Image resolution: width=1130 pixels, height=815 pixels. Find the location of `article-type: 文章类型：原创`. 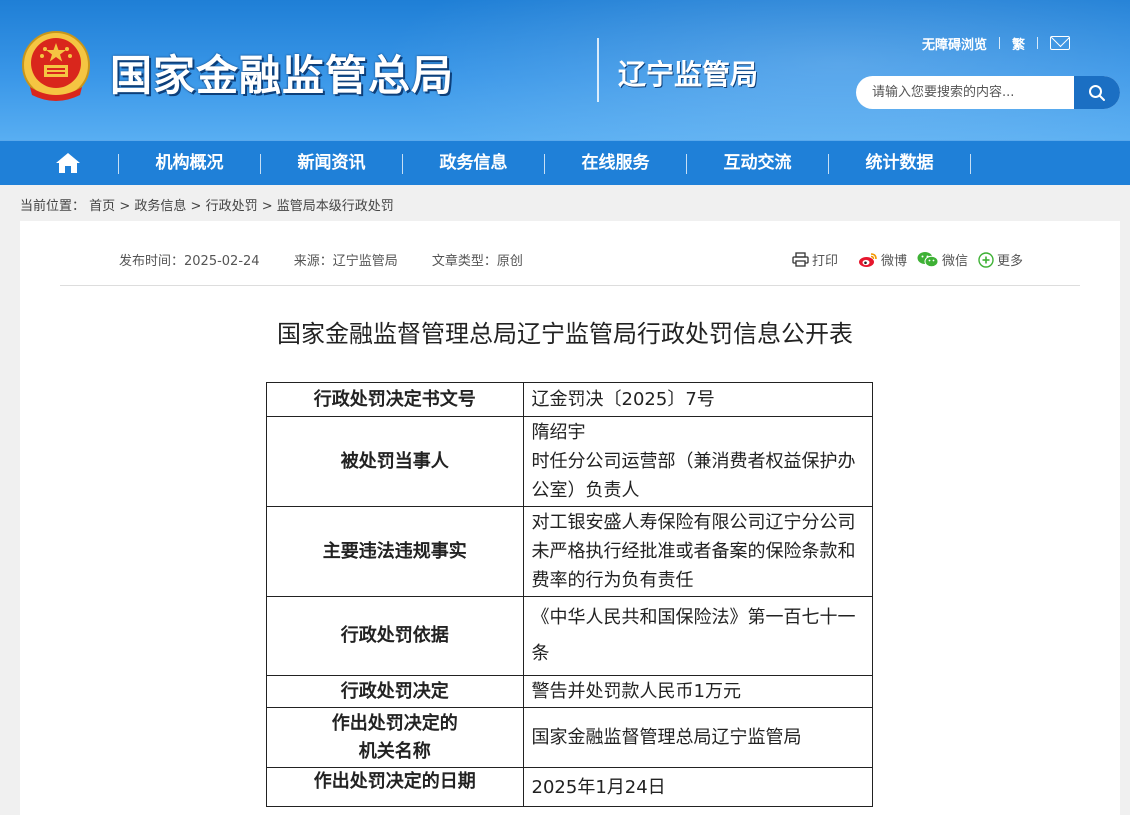

article-type: 文章类型：原创 is located at coordinates (477, 261).